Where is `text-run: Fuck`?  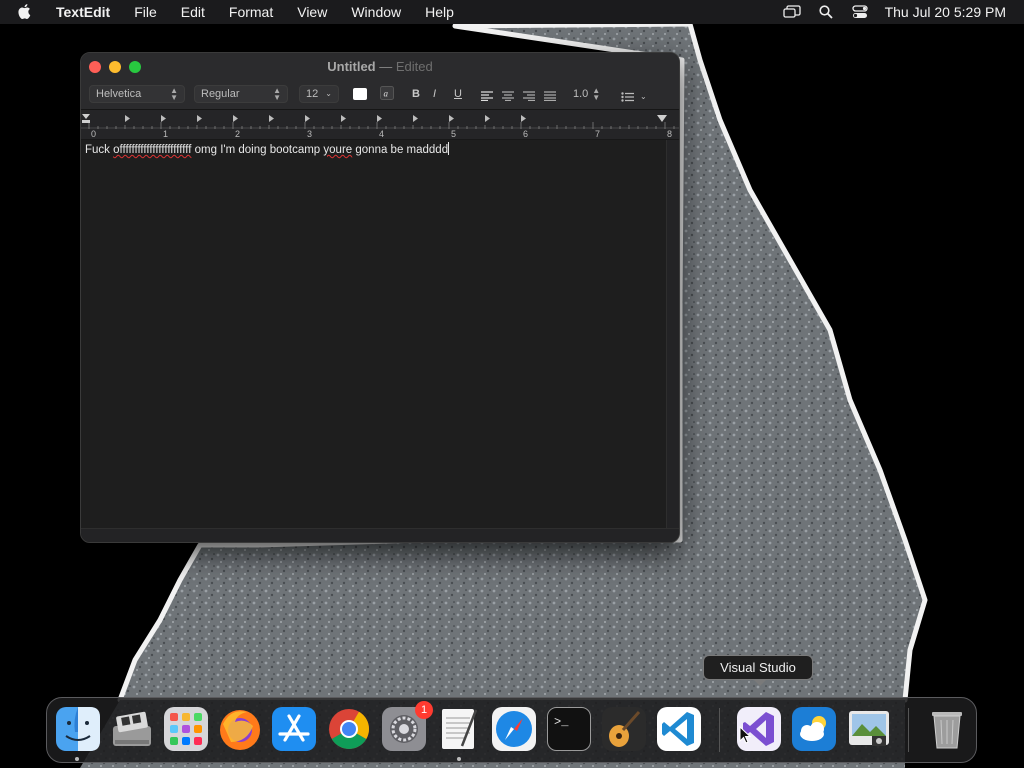 text-run: Fuck is located at coordinates (99, 150).